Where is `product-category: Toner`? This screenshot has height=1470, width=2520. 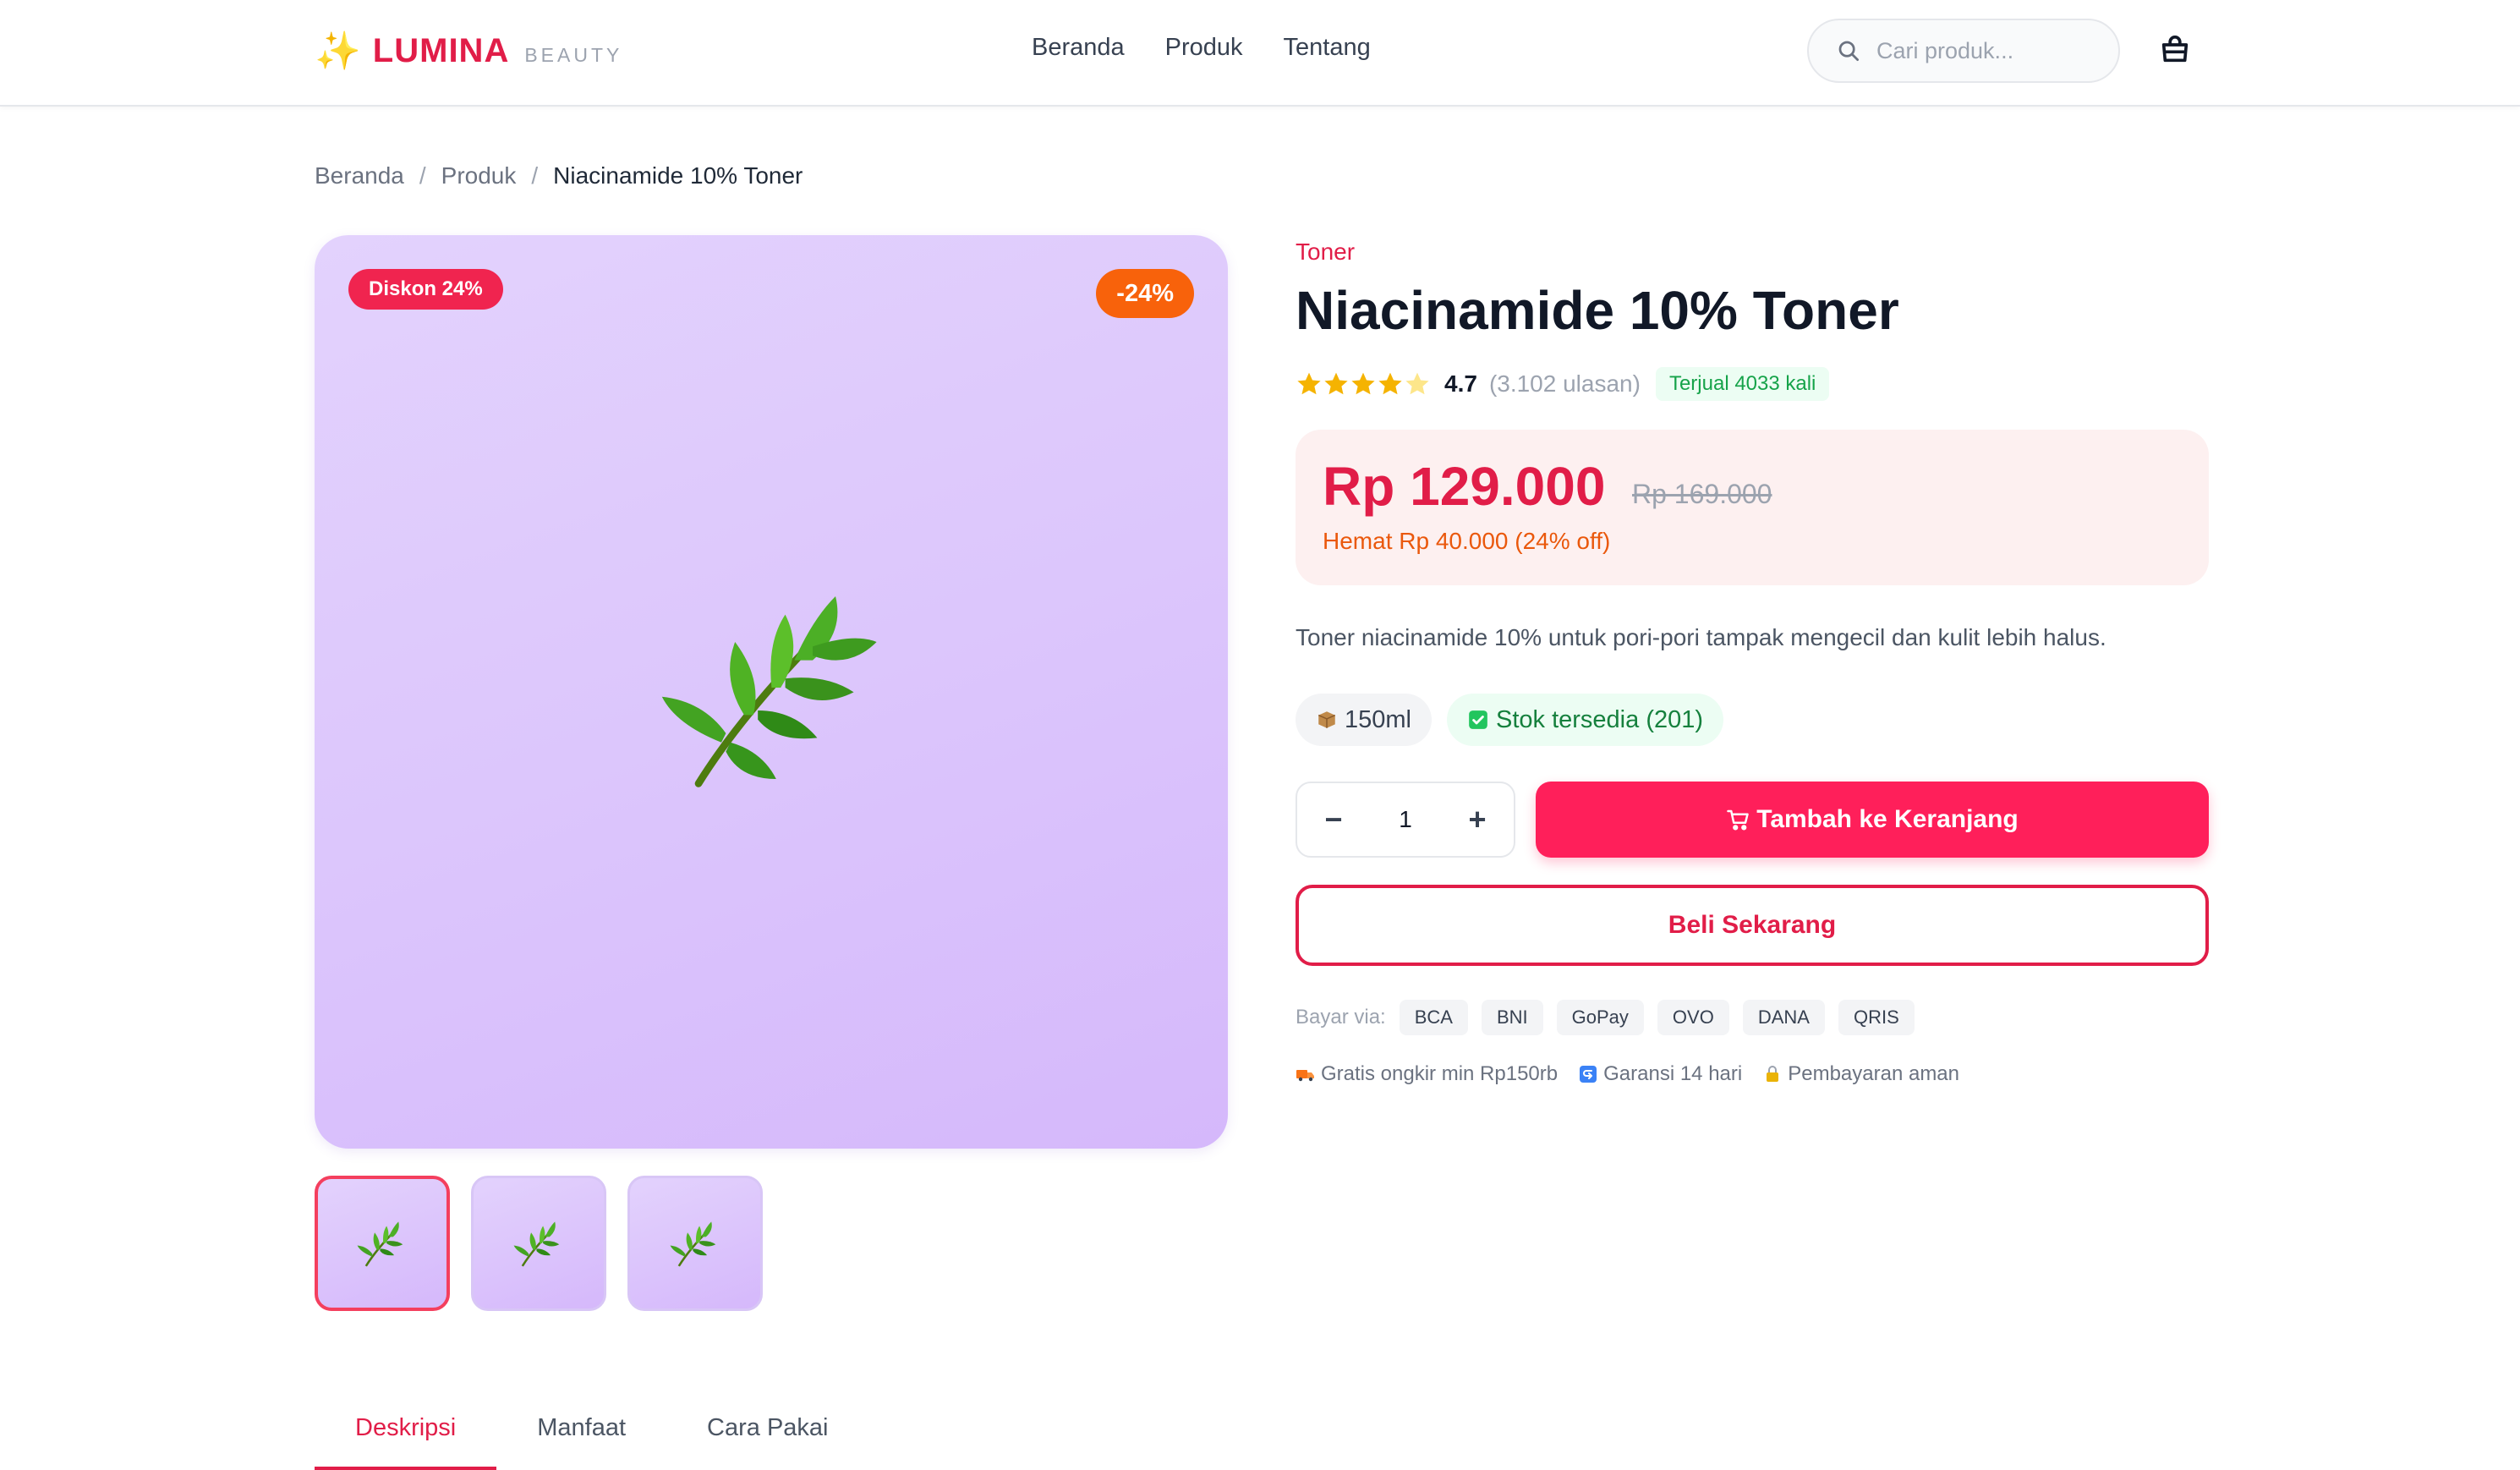
product-category: Toner is located at coordinates (1325, 252).